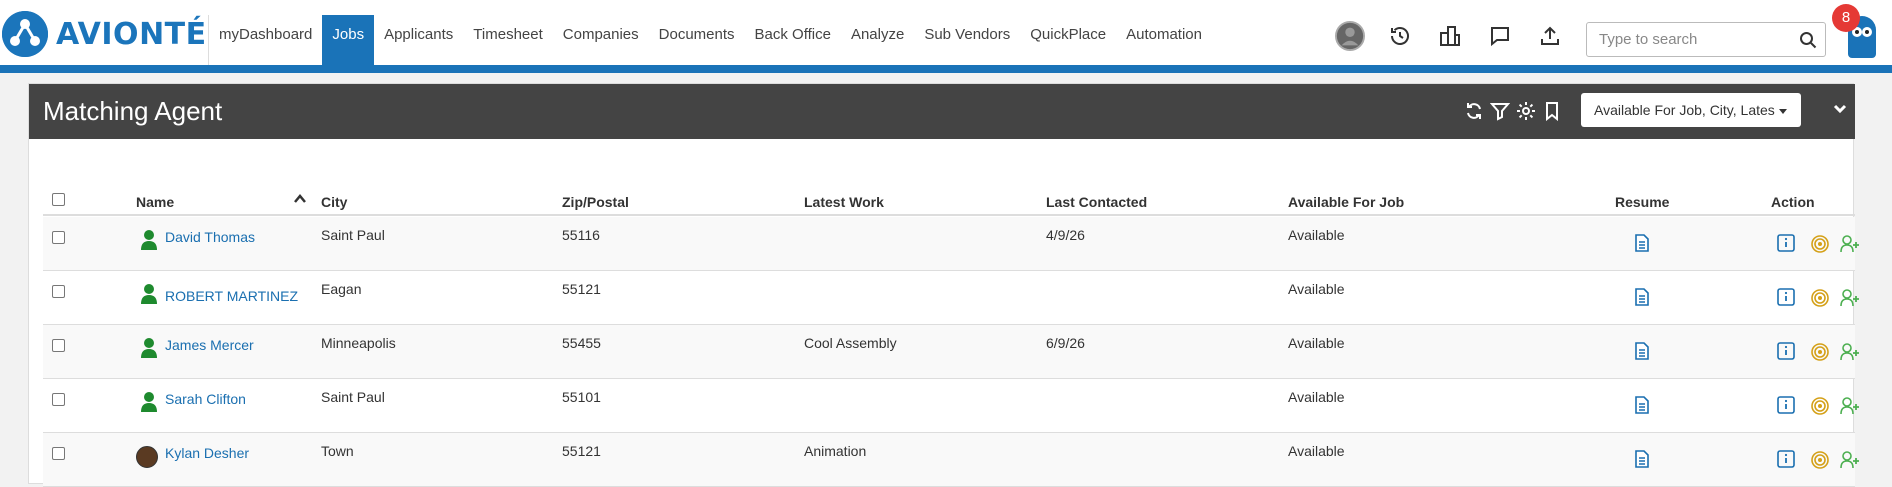 This screenshot has height=487, width=1892. I want to click on top-utility-icons, so click(1460, 36).